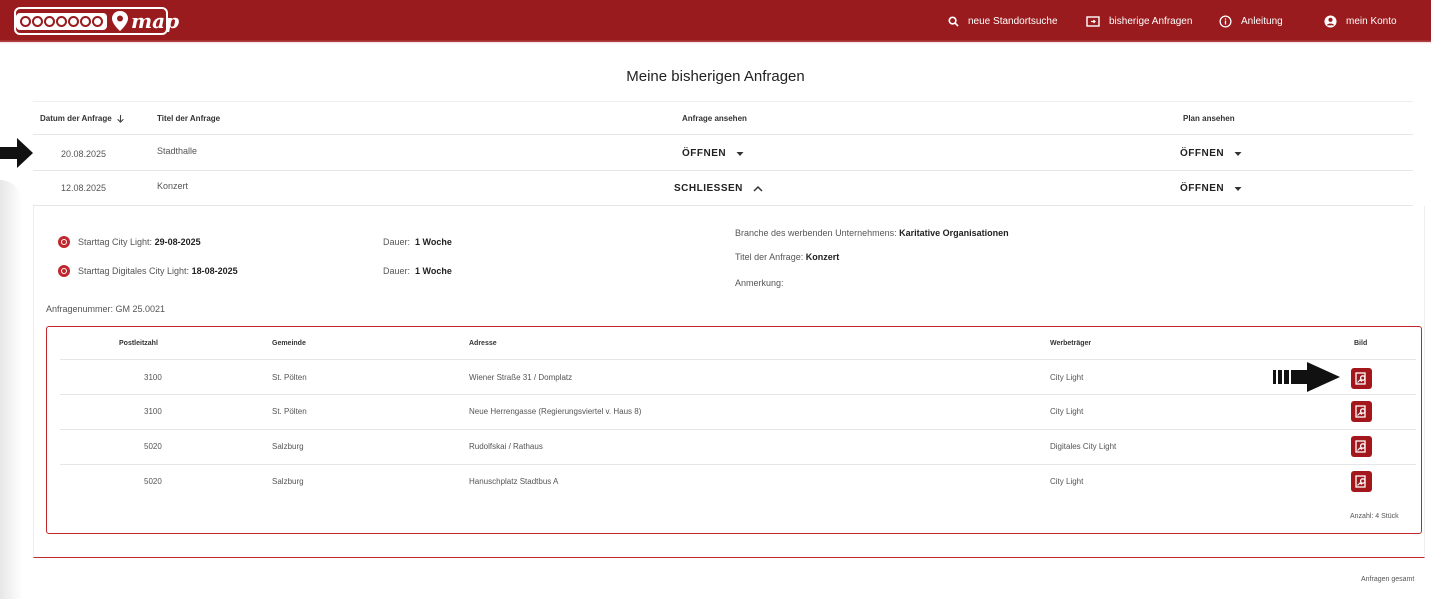  What do you see at coordinates (64, 242) in the screenshot?
I see `city-light-marker-icon` at bounding box center [64, 242].